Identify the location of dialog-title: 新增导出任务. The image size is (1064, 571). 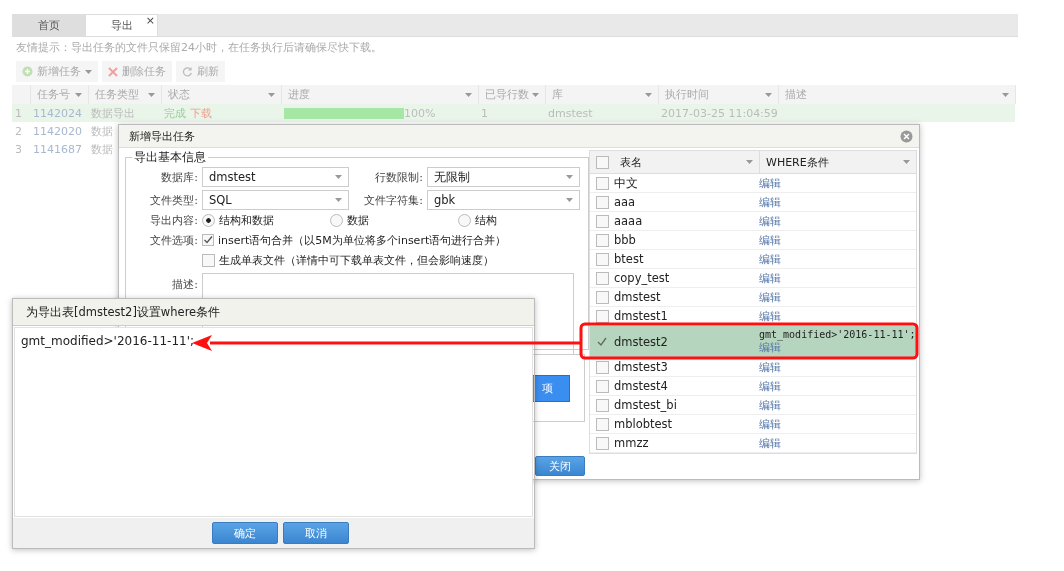
(162, 136).